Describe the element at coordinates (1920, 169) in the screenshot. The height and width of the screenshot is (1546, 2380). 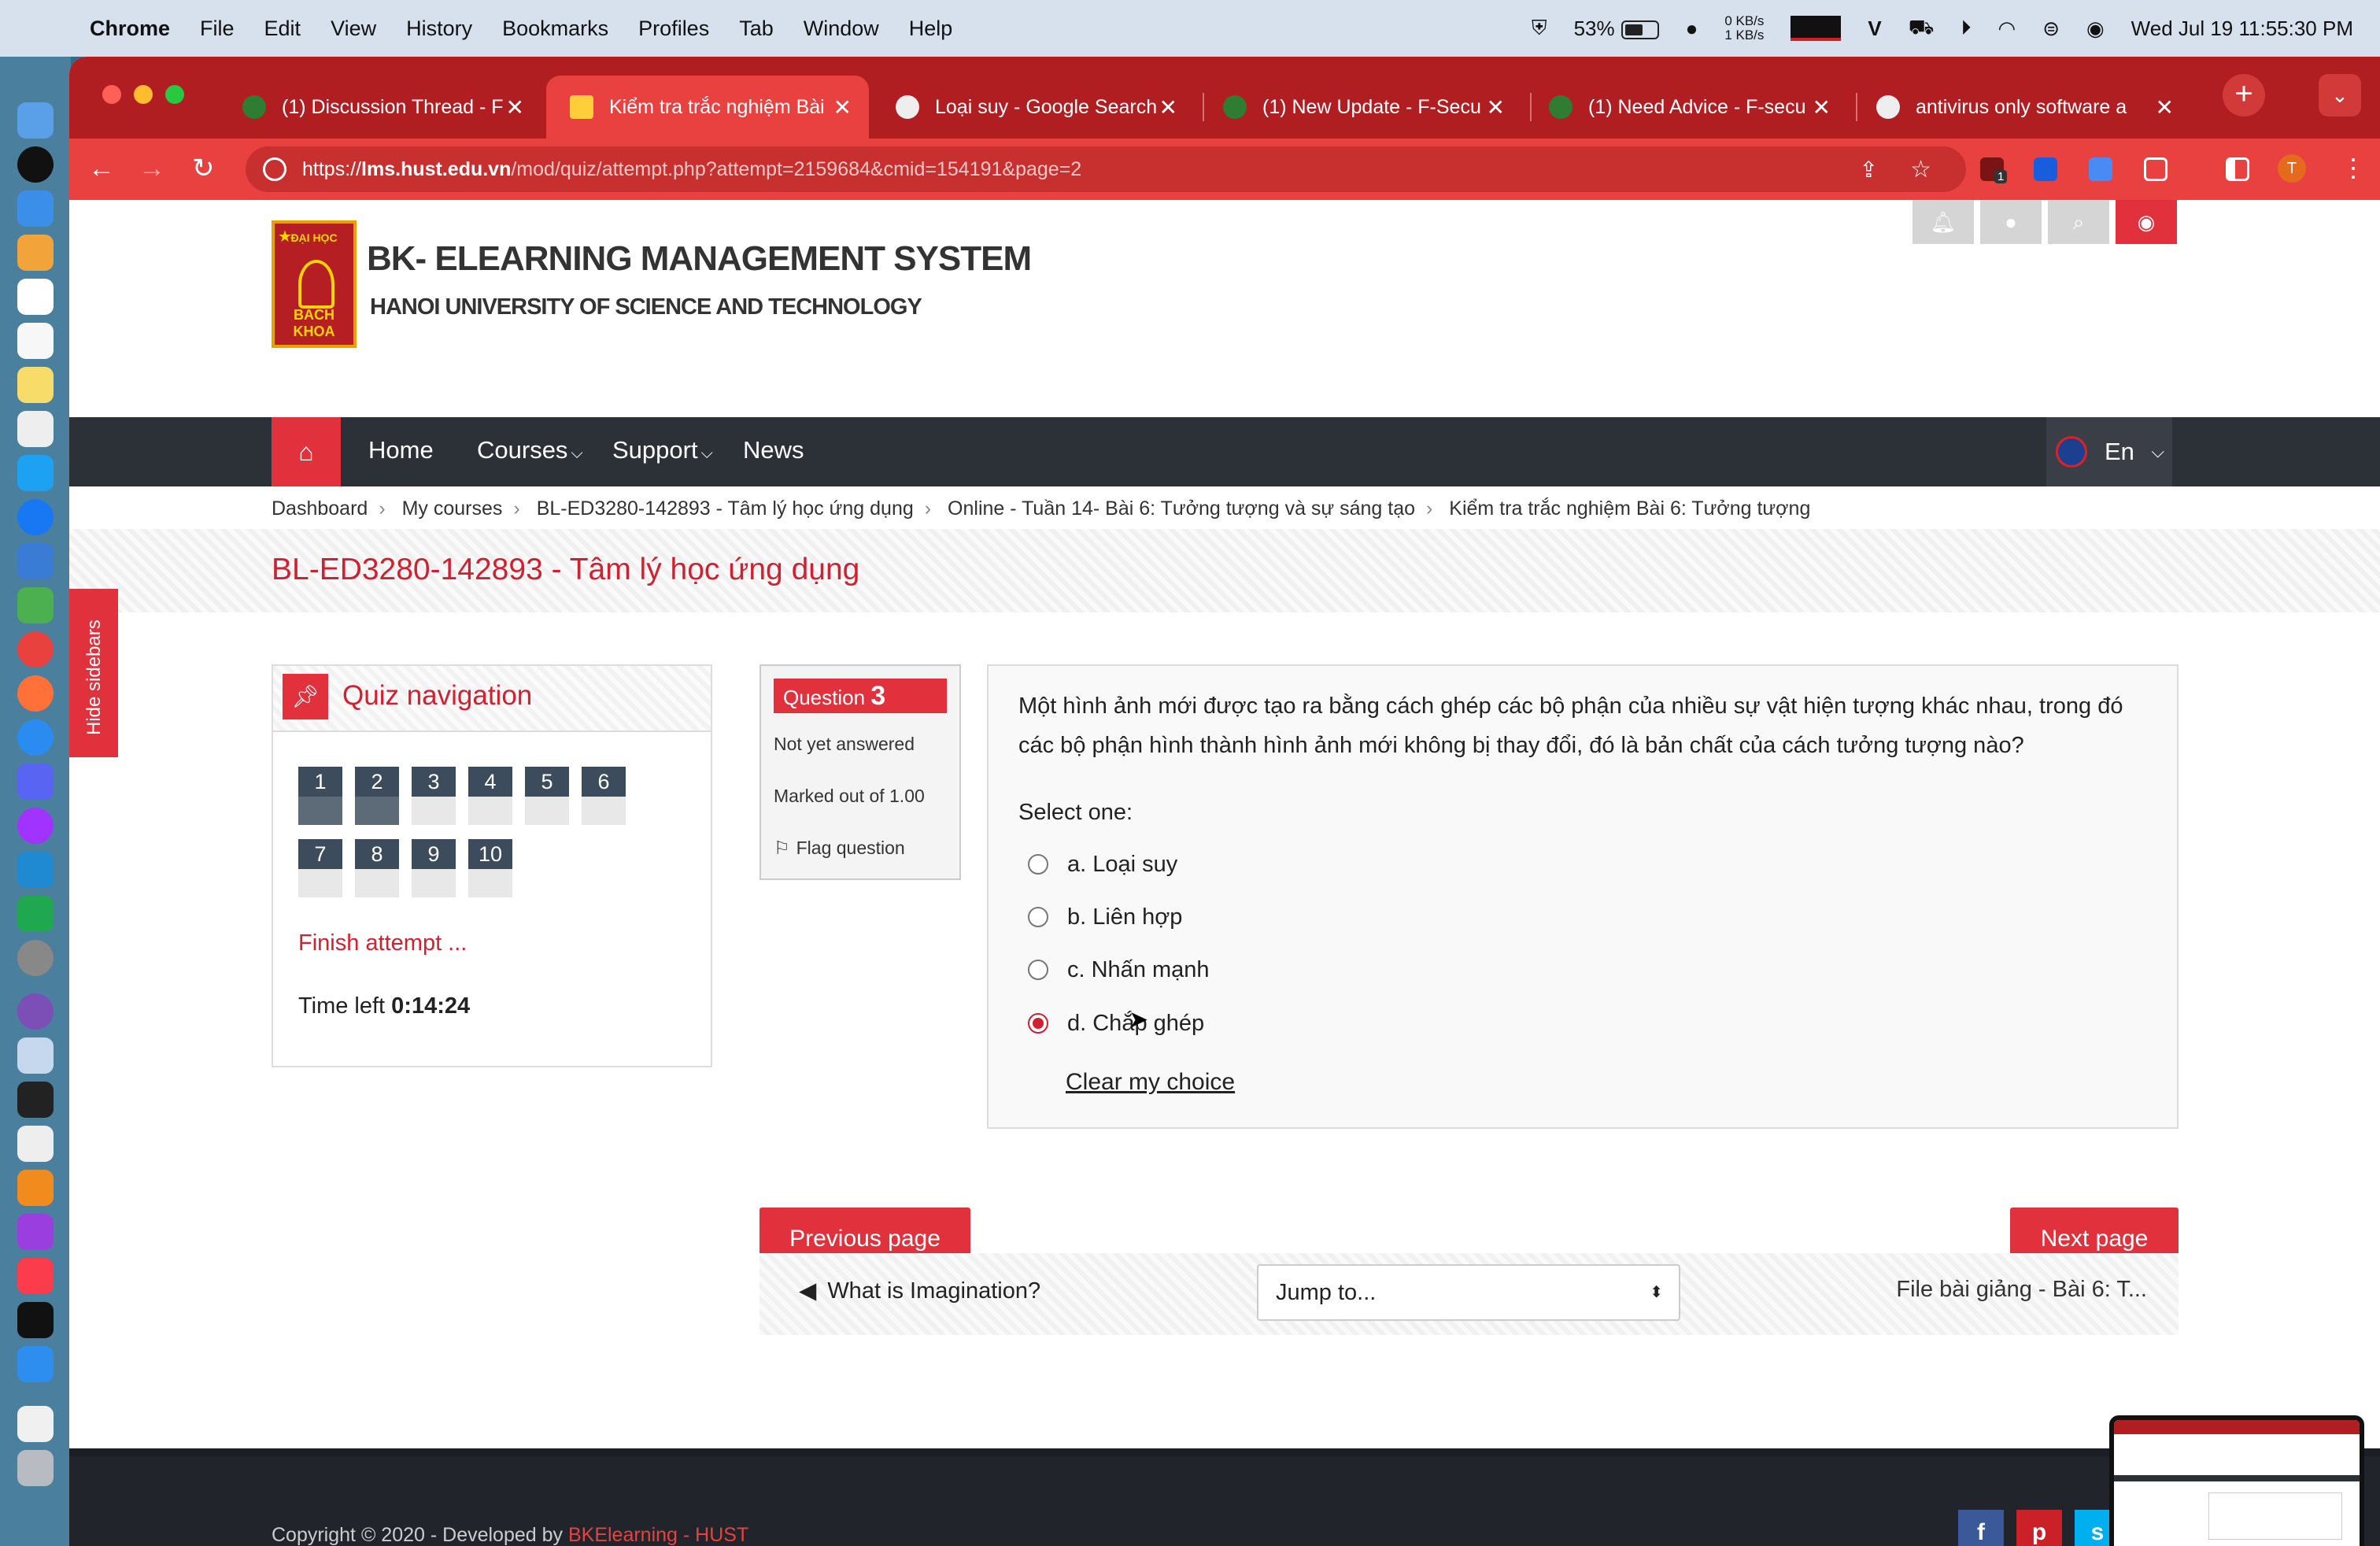
I see `bookmark-star-icon: ☆` at that location.